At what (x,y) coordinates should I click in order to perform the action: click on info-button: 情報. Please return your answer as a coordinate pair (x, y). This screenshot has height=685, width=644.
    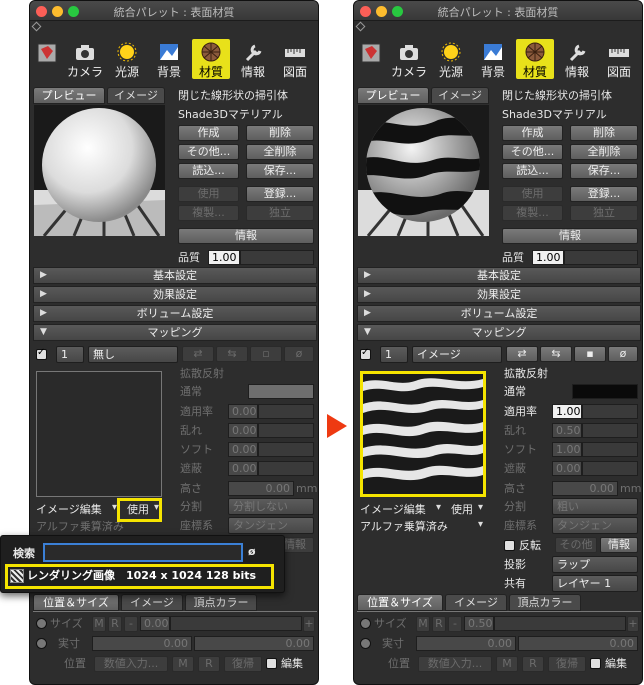
    Looking at the image, I should click on (570, 236).